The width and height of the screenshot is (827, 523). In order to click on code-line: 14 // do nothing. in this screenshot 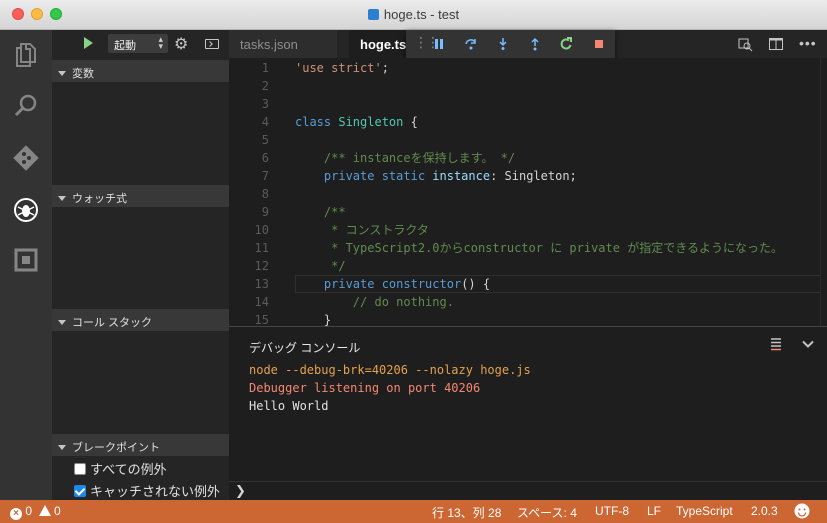, I will do `click(528, 302)`.